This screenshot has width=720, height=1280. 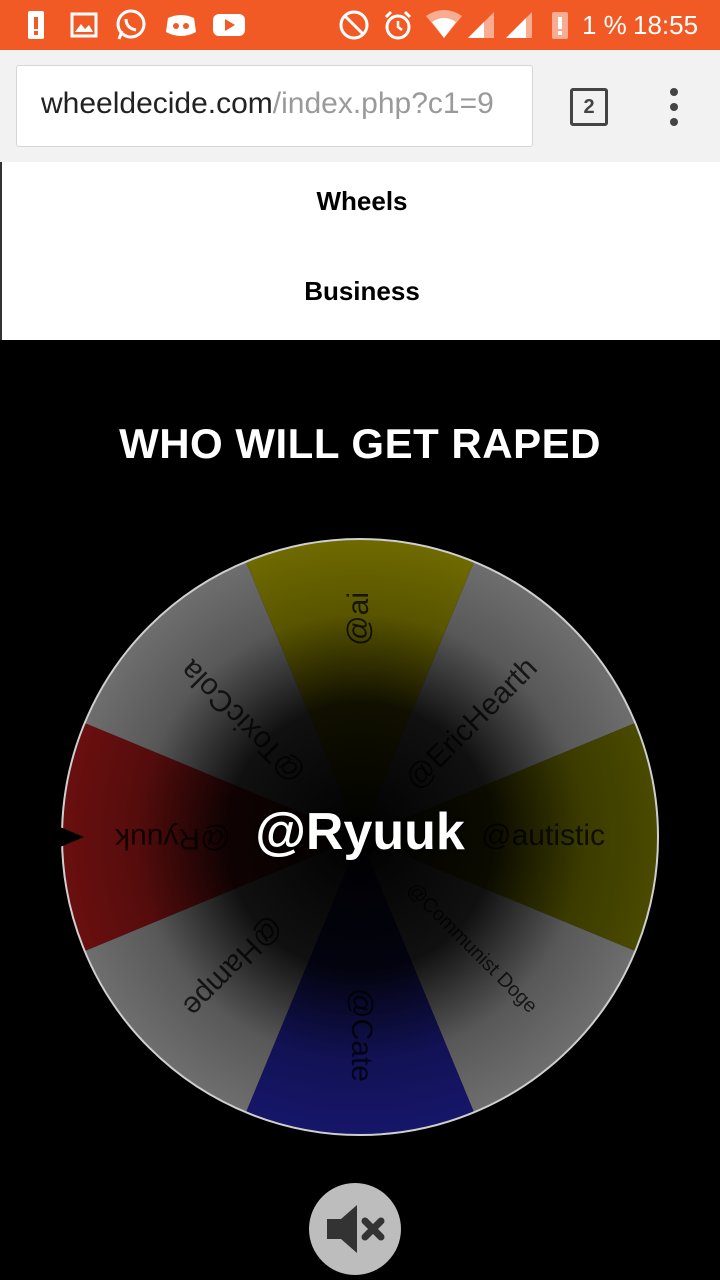 What do you see at coordinates (36, 25) in the screenshot?
I see `battery-alert-icon` at bounding box center [36, 25].